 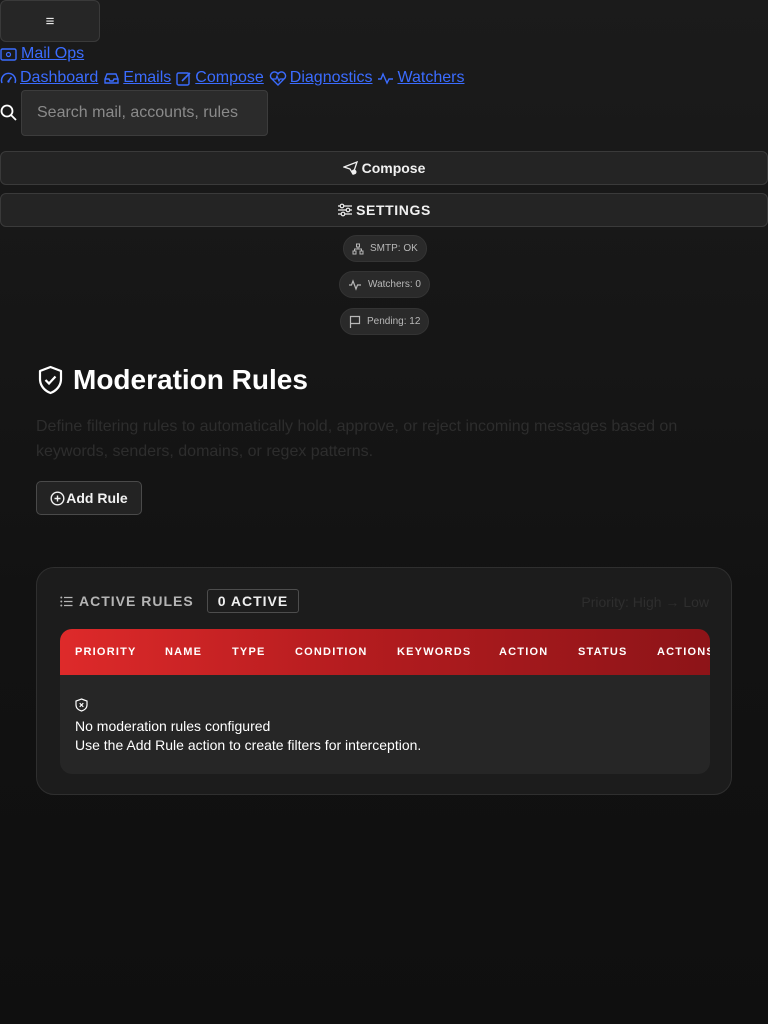 What do you see at coordinates (136, 601) in the screenshot?
I see `panel-title-text: ACTIVE RULES` at bounding box center [136, 601].